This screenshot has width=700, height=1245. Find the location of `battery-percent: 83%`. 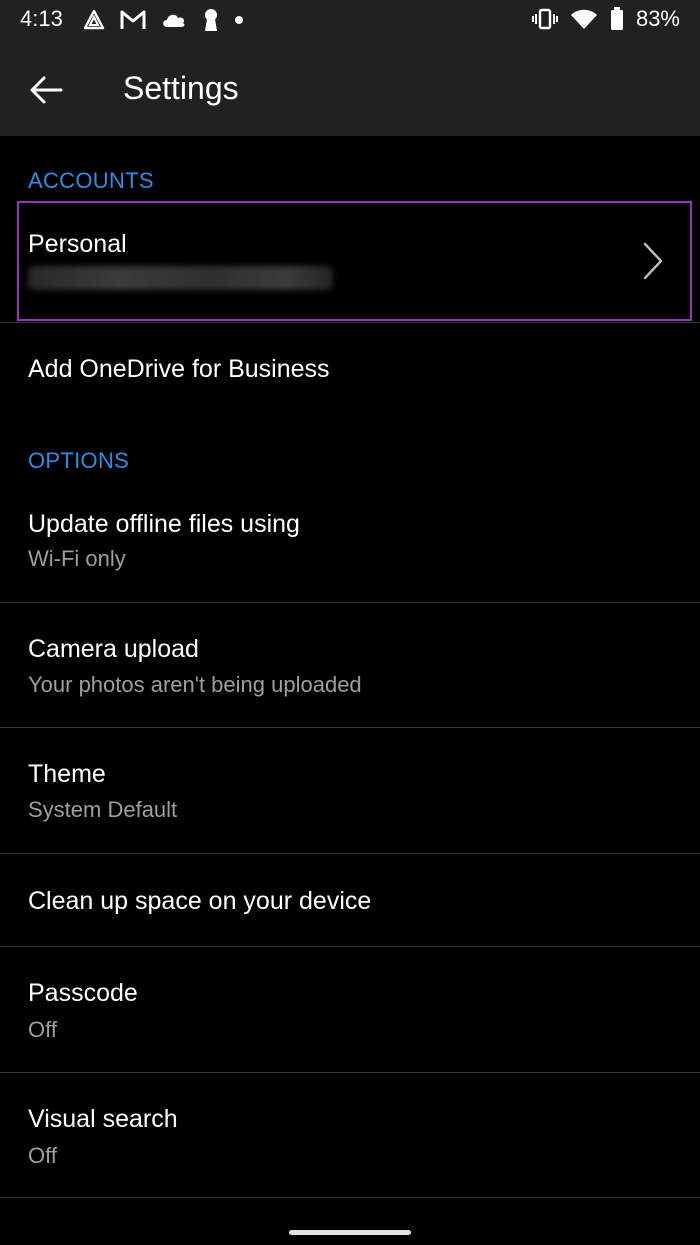

battery-percent: 83% is located at coordinates (657, 18).